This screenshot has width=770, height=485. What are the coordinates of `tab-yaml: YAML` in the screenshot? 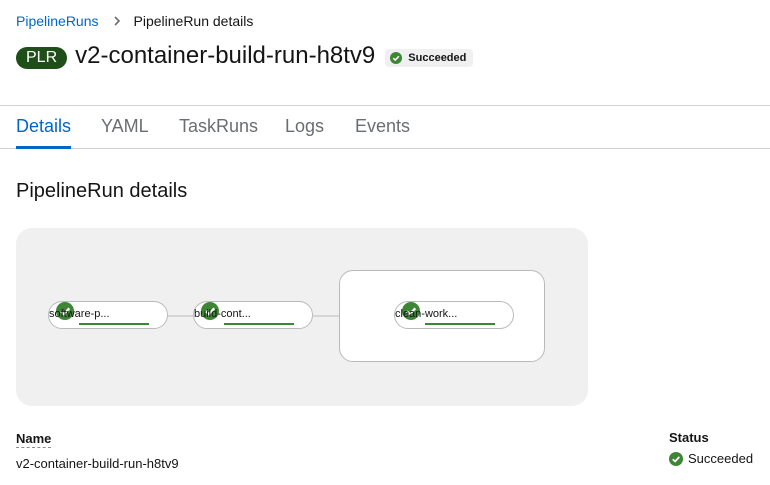 It's located at (125, 127).